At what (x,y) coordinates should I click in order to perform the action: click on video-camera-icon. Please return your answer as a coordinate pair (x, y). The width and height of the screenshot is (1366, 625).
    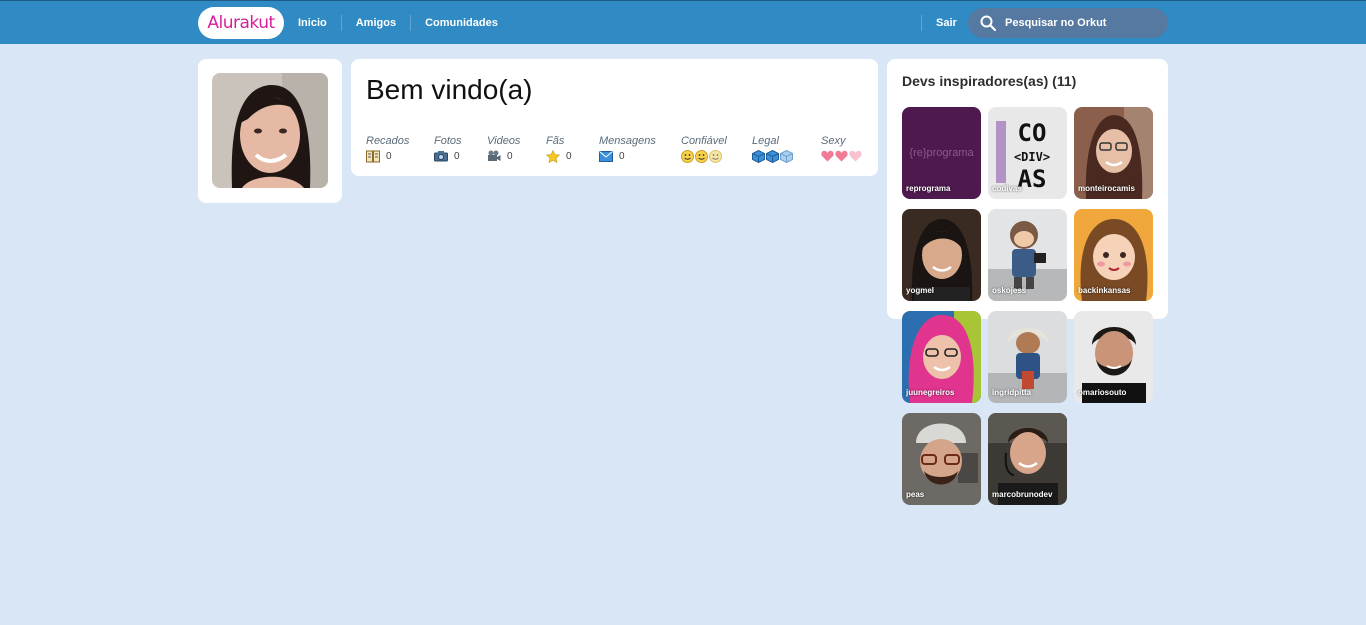
    Looking at the image, I should click on (494, 155).